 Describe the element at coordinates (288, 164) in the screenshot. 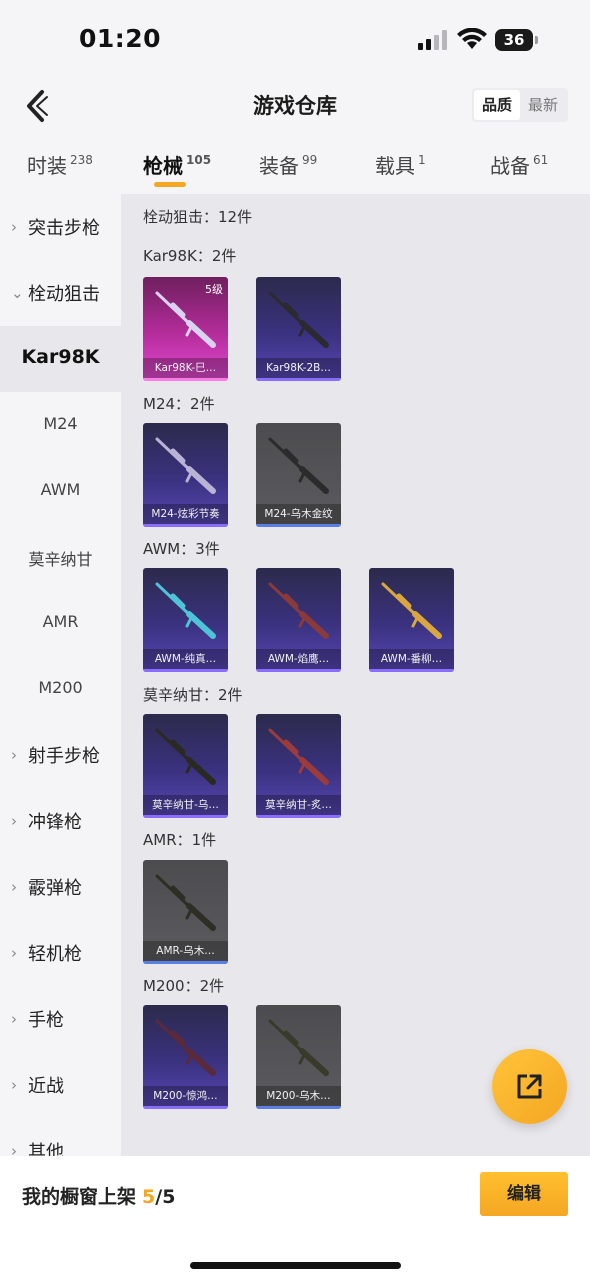

I see `tab-equipment: 装备 99` at that location.